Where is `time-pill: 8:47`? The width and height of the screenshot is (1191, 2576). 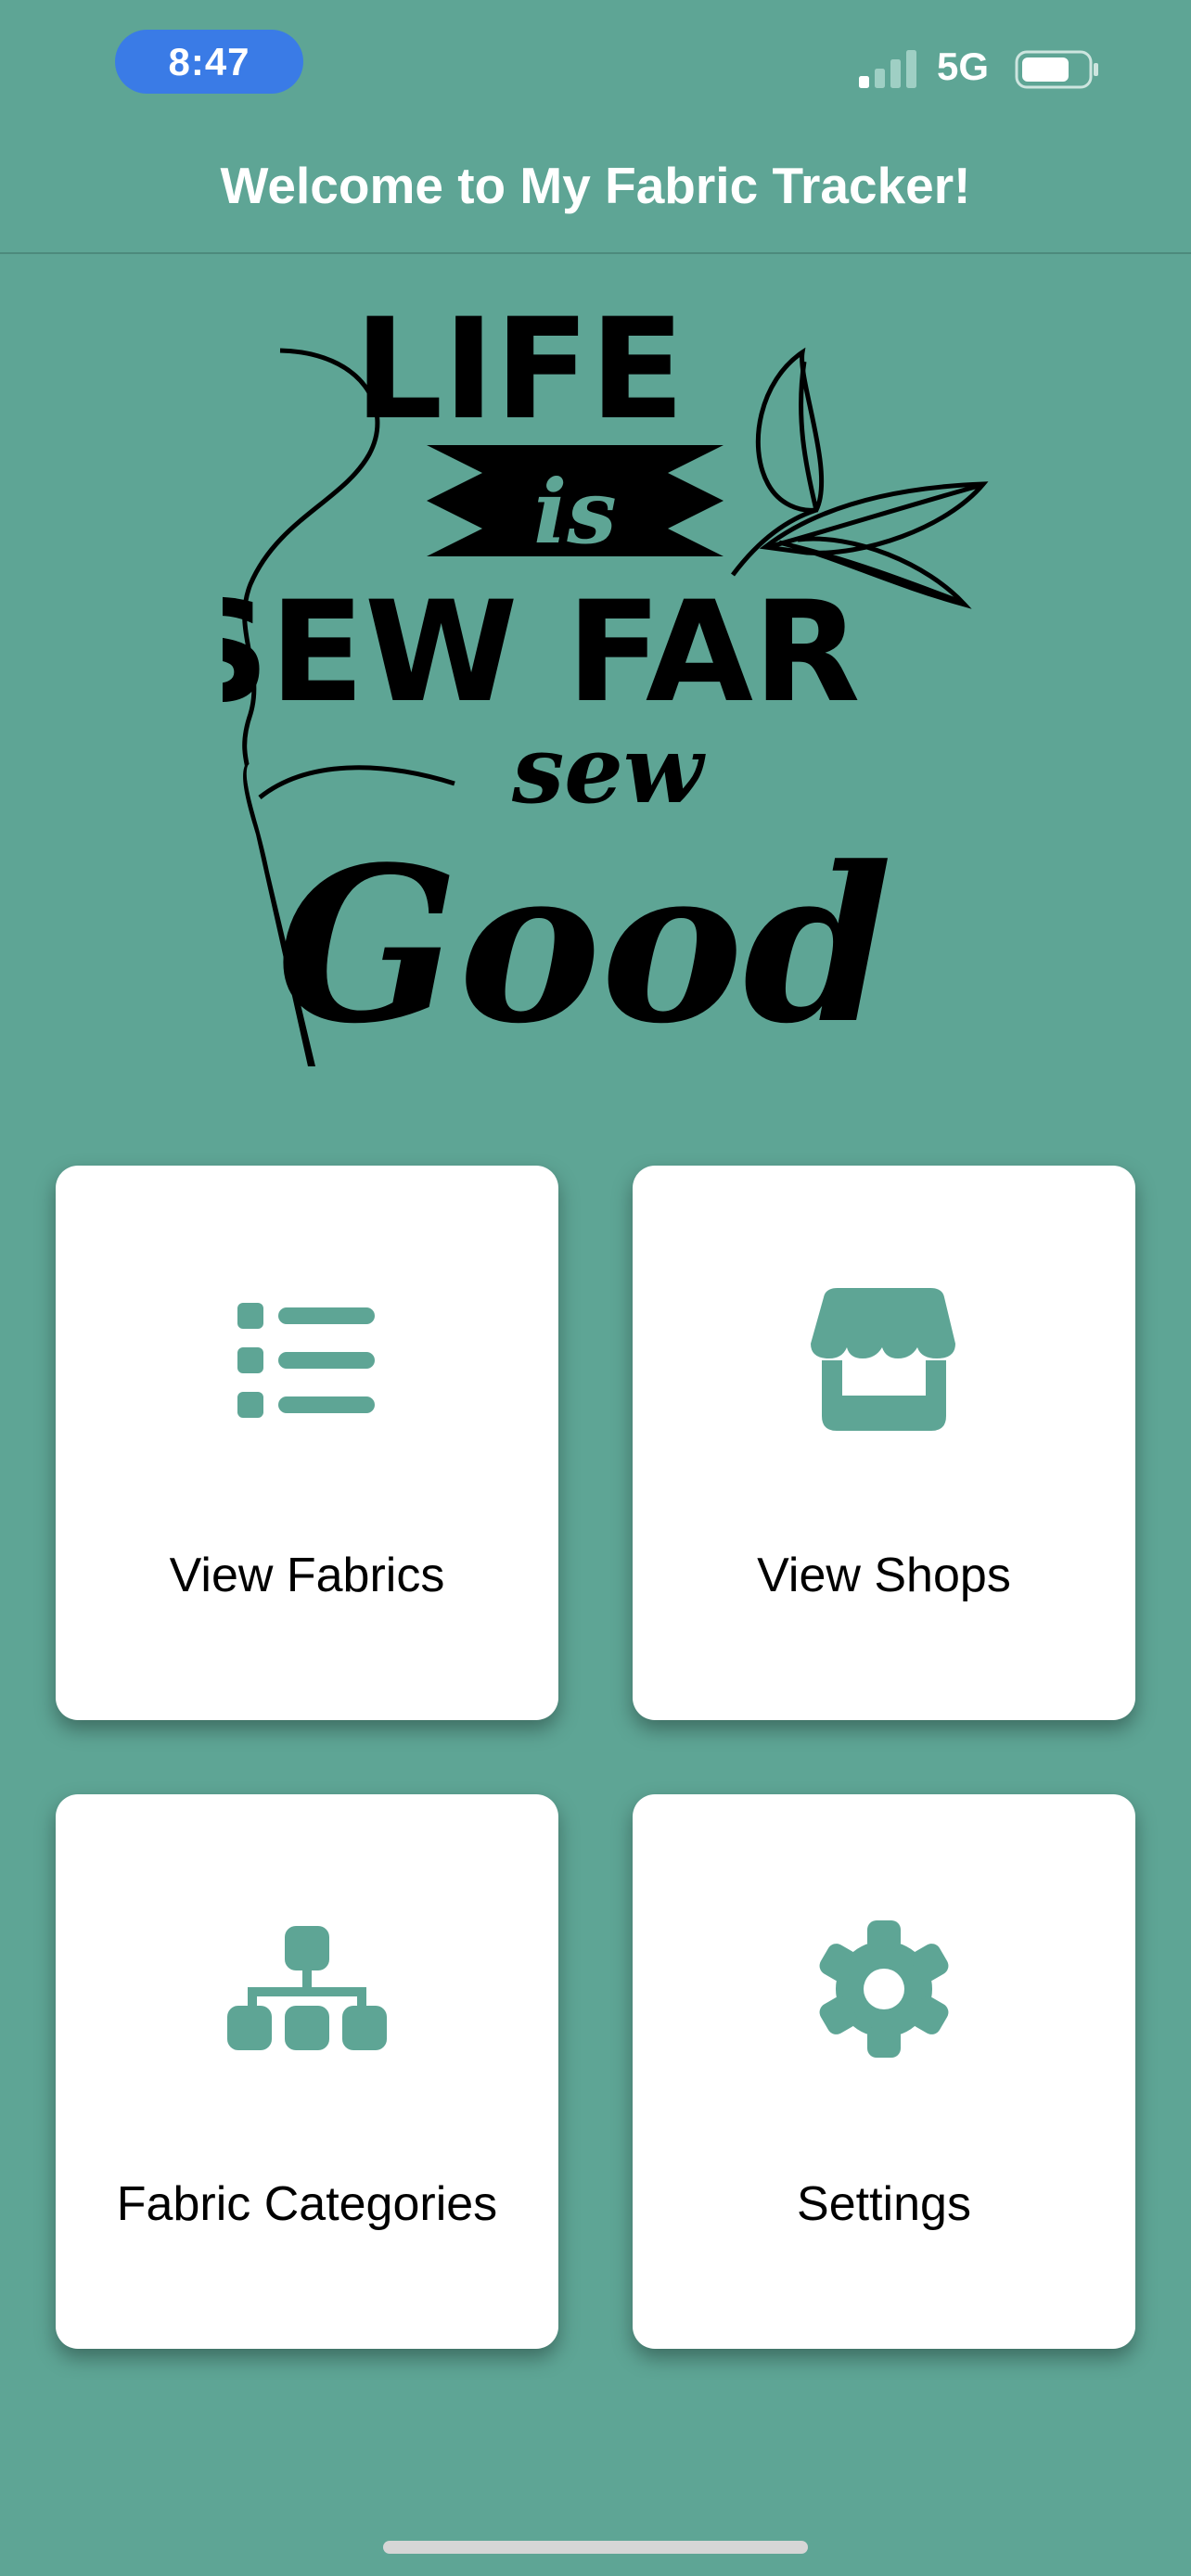 time-pill: 8:47 is located at coordinates (209, 62).